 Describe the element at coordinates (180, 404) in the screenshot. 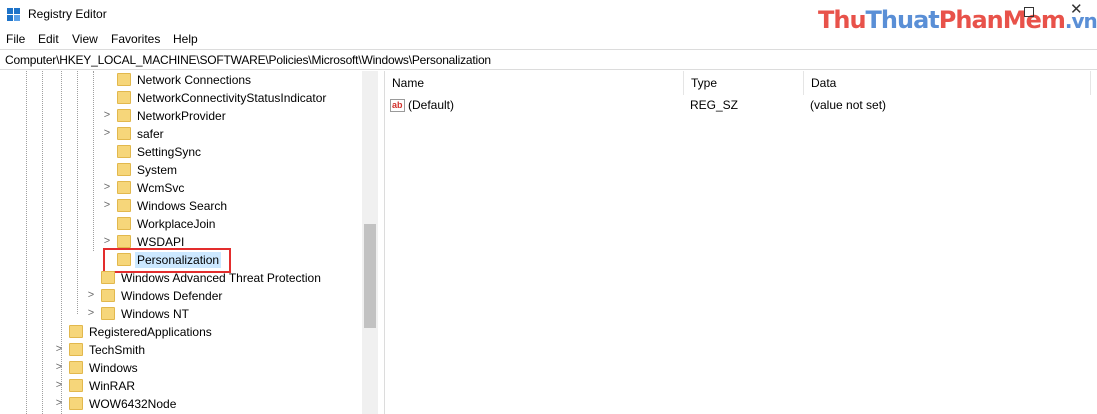

I see `tree-item: > WOW6432Node` at that location.